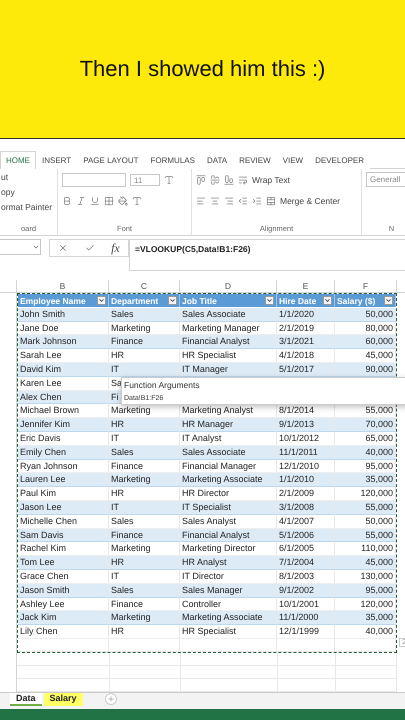 The height and width of the screenshot is (720, 405). Describe the element at coordinates (215, 201) in the screenshot. I see `align-center-icon` at that location.